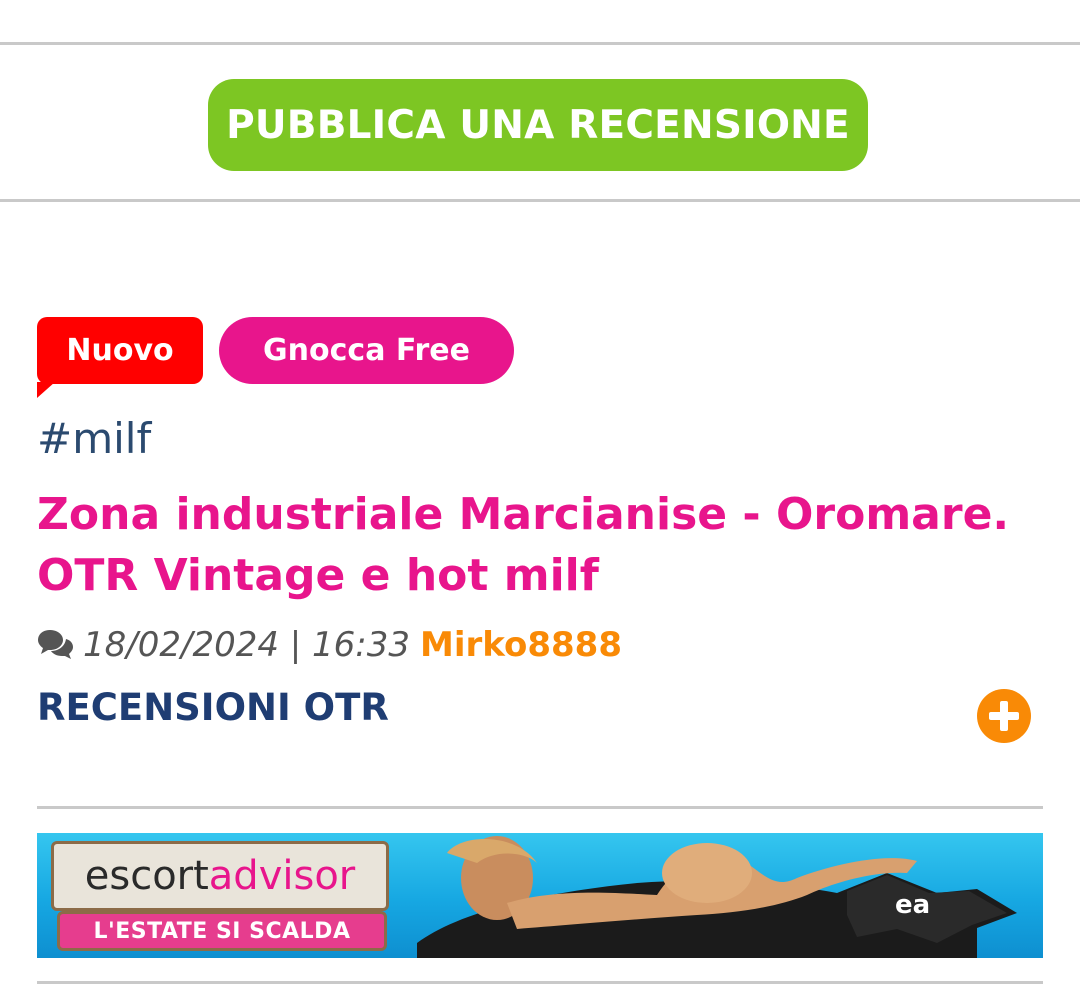 Image resolution: width=1080 pixels, height=1002 pixels. Describe the element at coordinates (56, 645) in the screenshot. I see `comment-icon` at that location.